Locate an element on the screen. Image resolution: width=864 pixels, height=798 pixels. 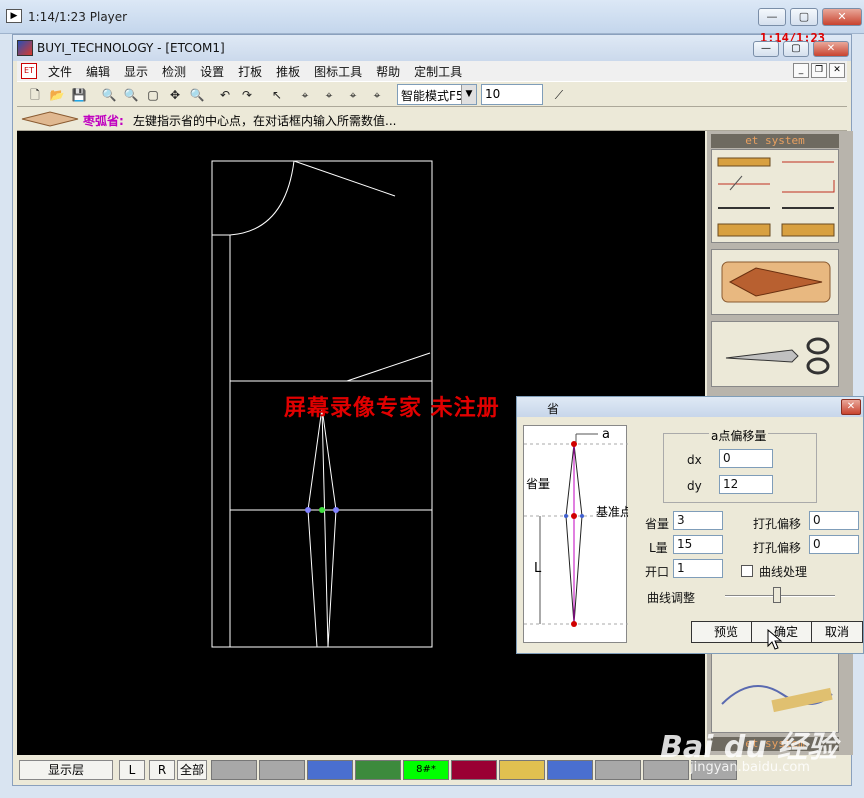
undo-icon: ↶ is located at coordinates (225, 95).